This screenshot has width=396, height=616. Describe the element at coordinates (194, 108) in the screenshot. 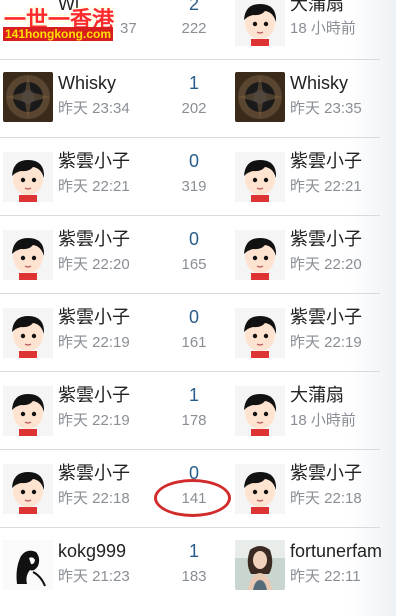

I see `view-count: 202` at that location.